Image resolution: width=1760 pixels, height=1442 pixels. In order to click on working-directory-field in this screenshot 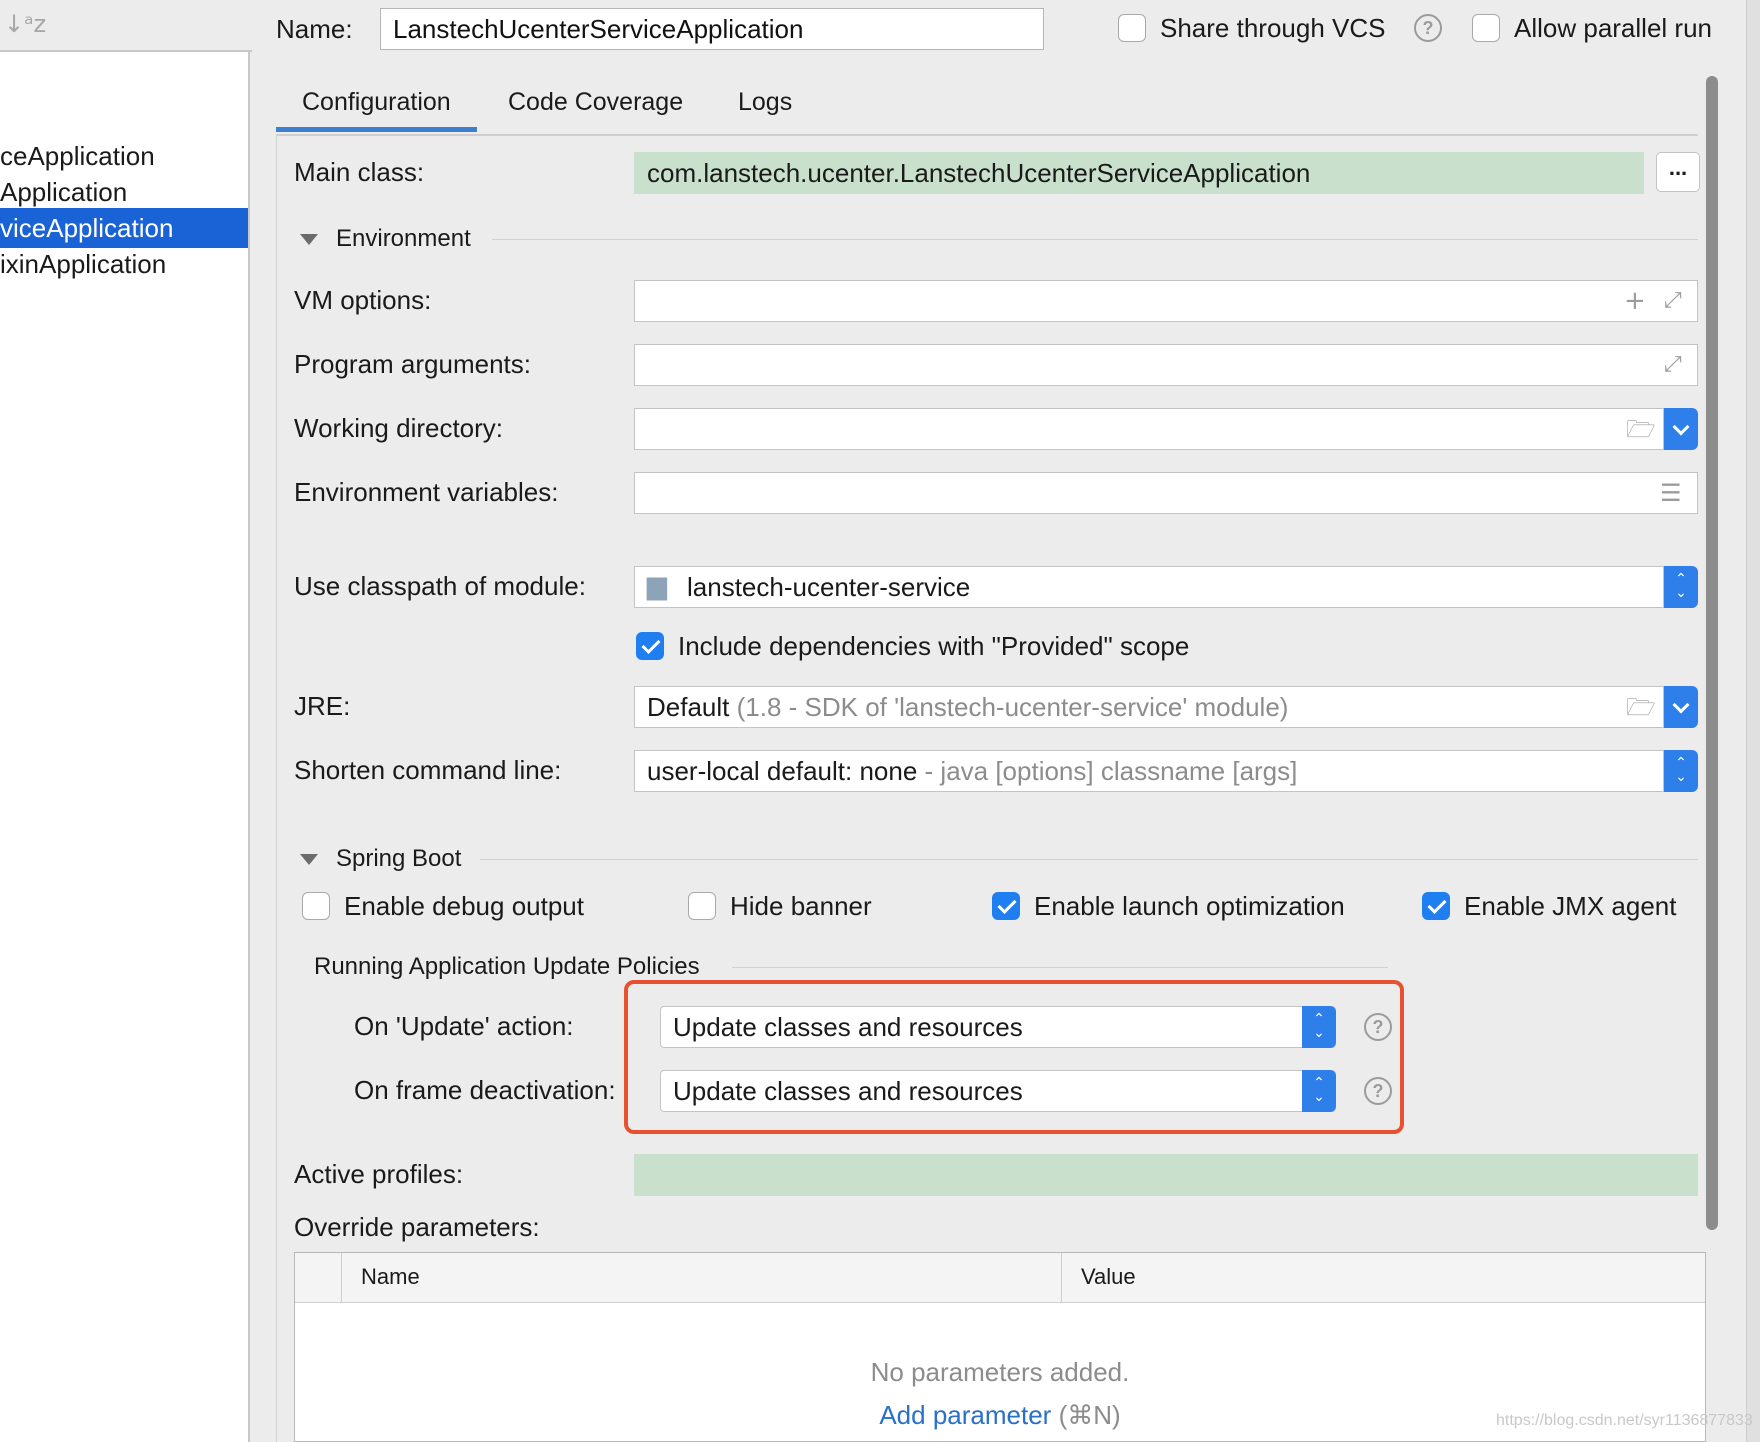, I will do `click(1149, 429)`.